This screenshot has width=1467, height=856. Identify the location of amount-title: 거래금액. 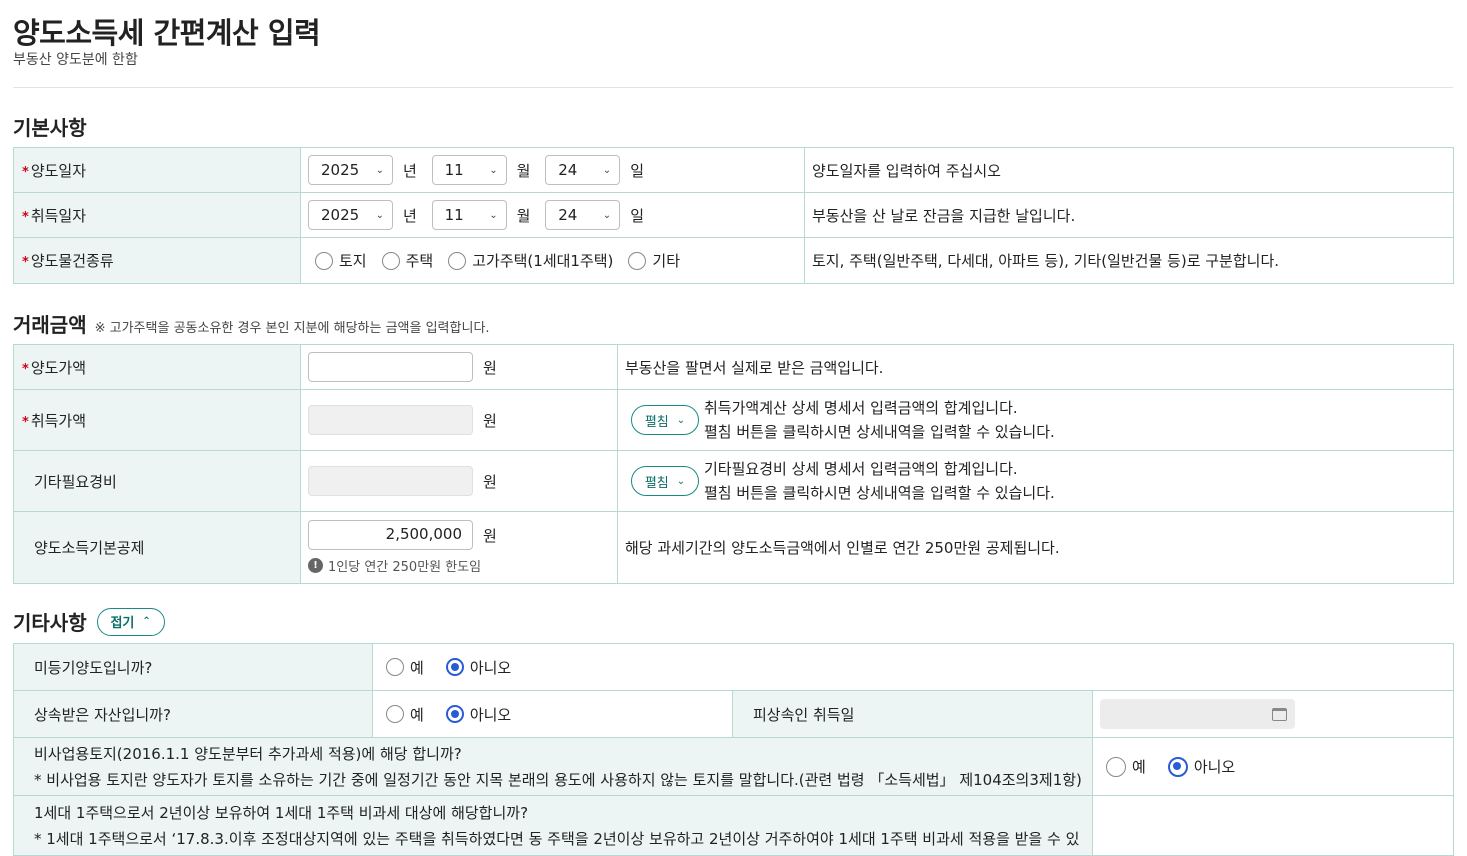
(50, 325).